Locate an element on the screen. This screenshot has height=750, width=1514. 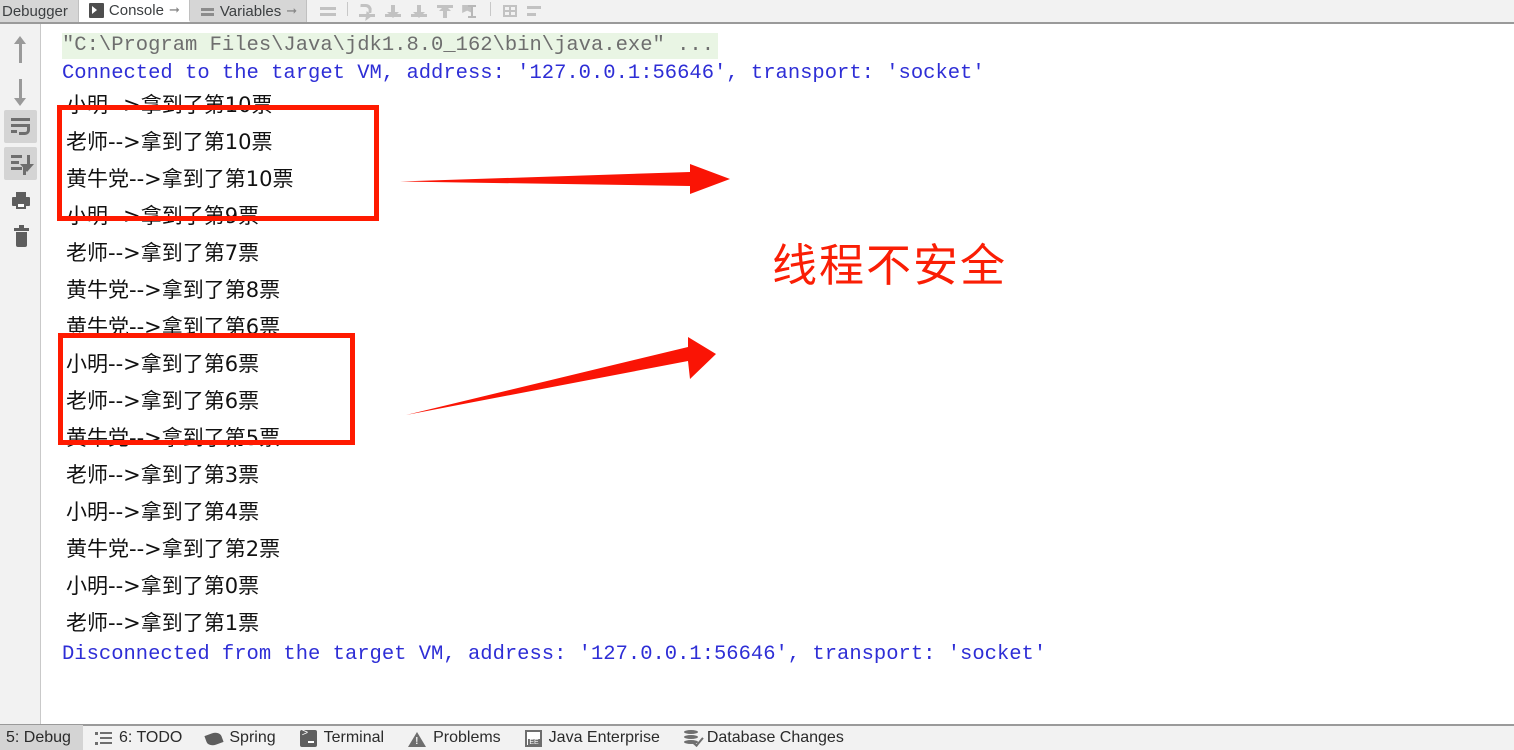
spring-leaf-icon is located at coordinates (214, 739).